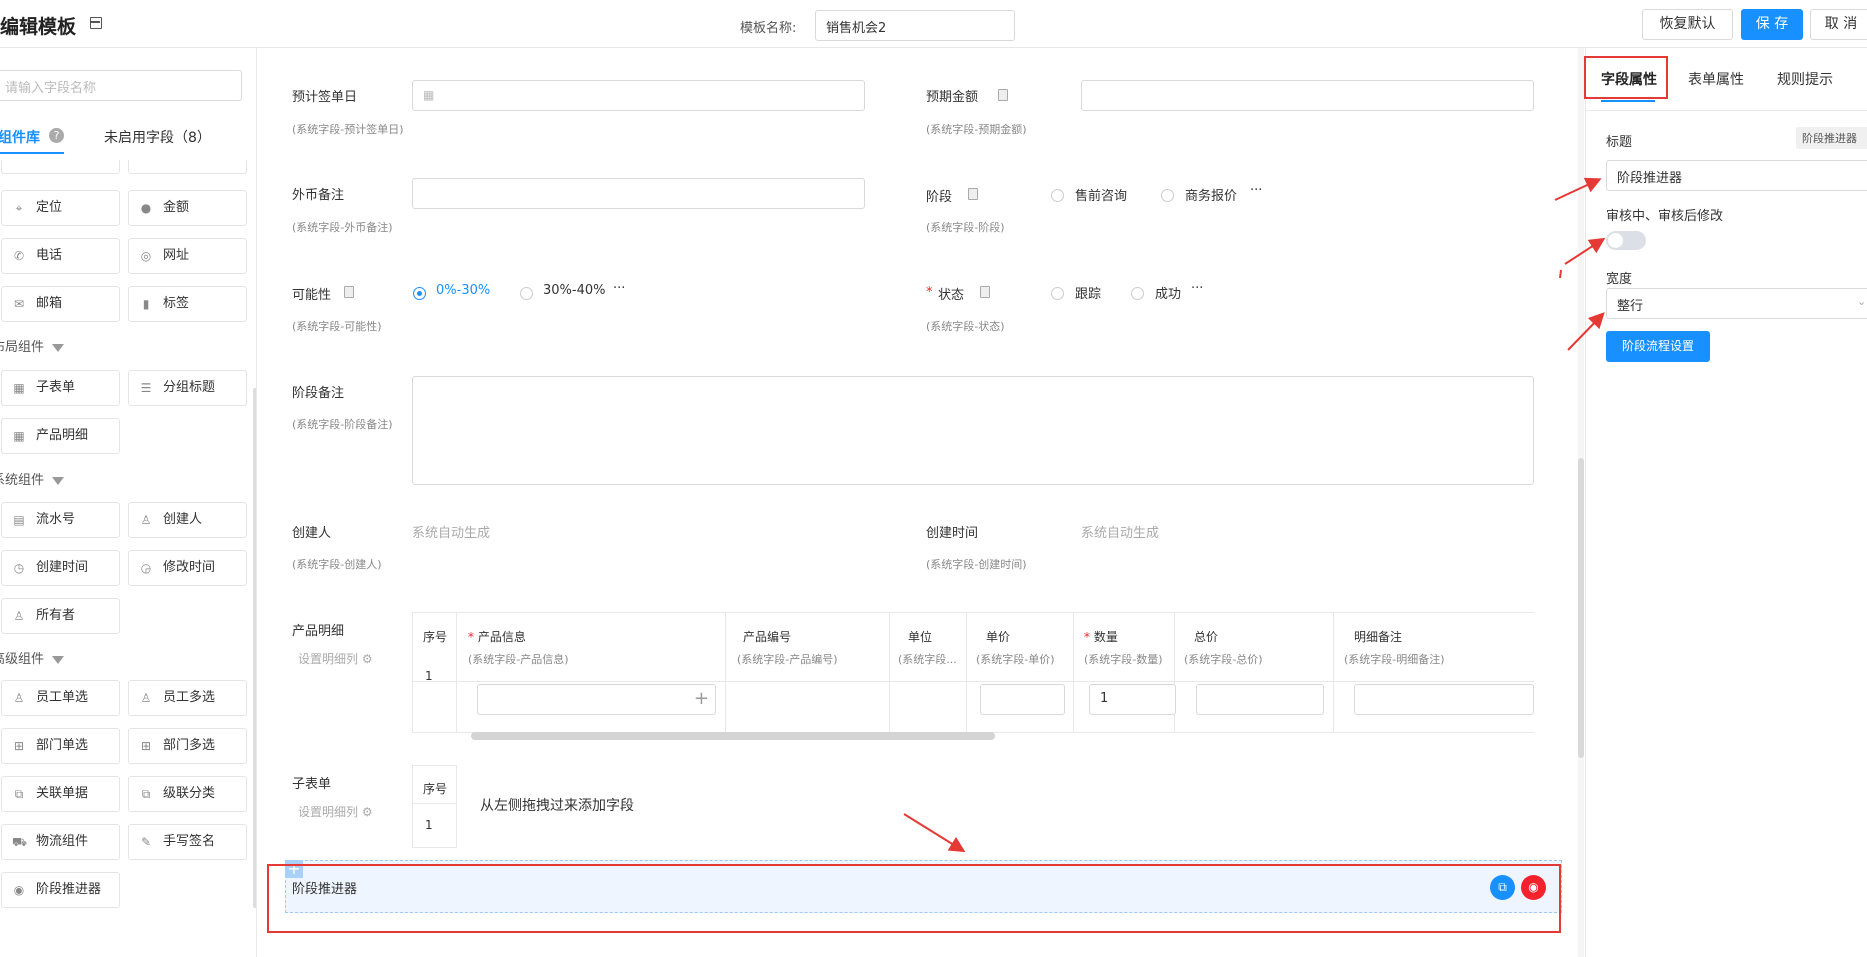  I want to click on stage-flow-settings-button: 阶段流程设置, so click(1658, 346).